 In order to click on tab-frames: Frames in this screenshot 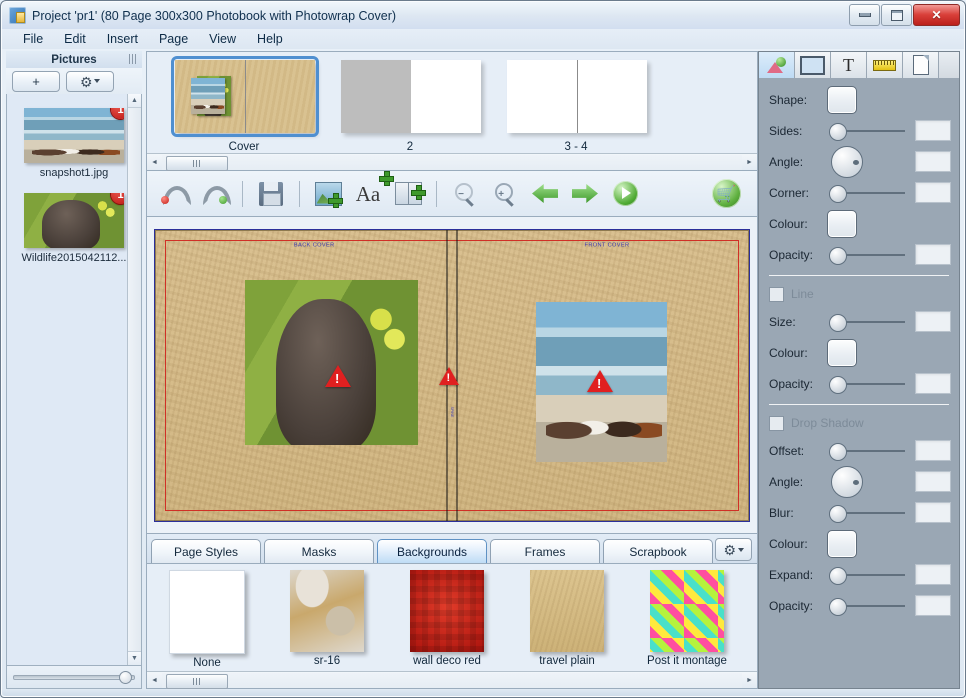, I will do `click(545, 551)`.